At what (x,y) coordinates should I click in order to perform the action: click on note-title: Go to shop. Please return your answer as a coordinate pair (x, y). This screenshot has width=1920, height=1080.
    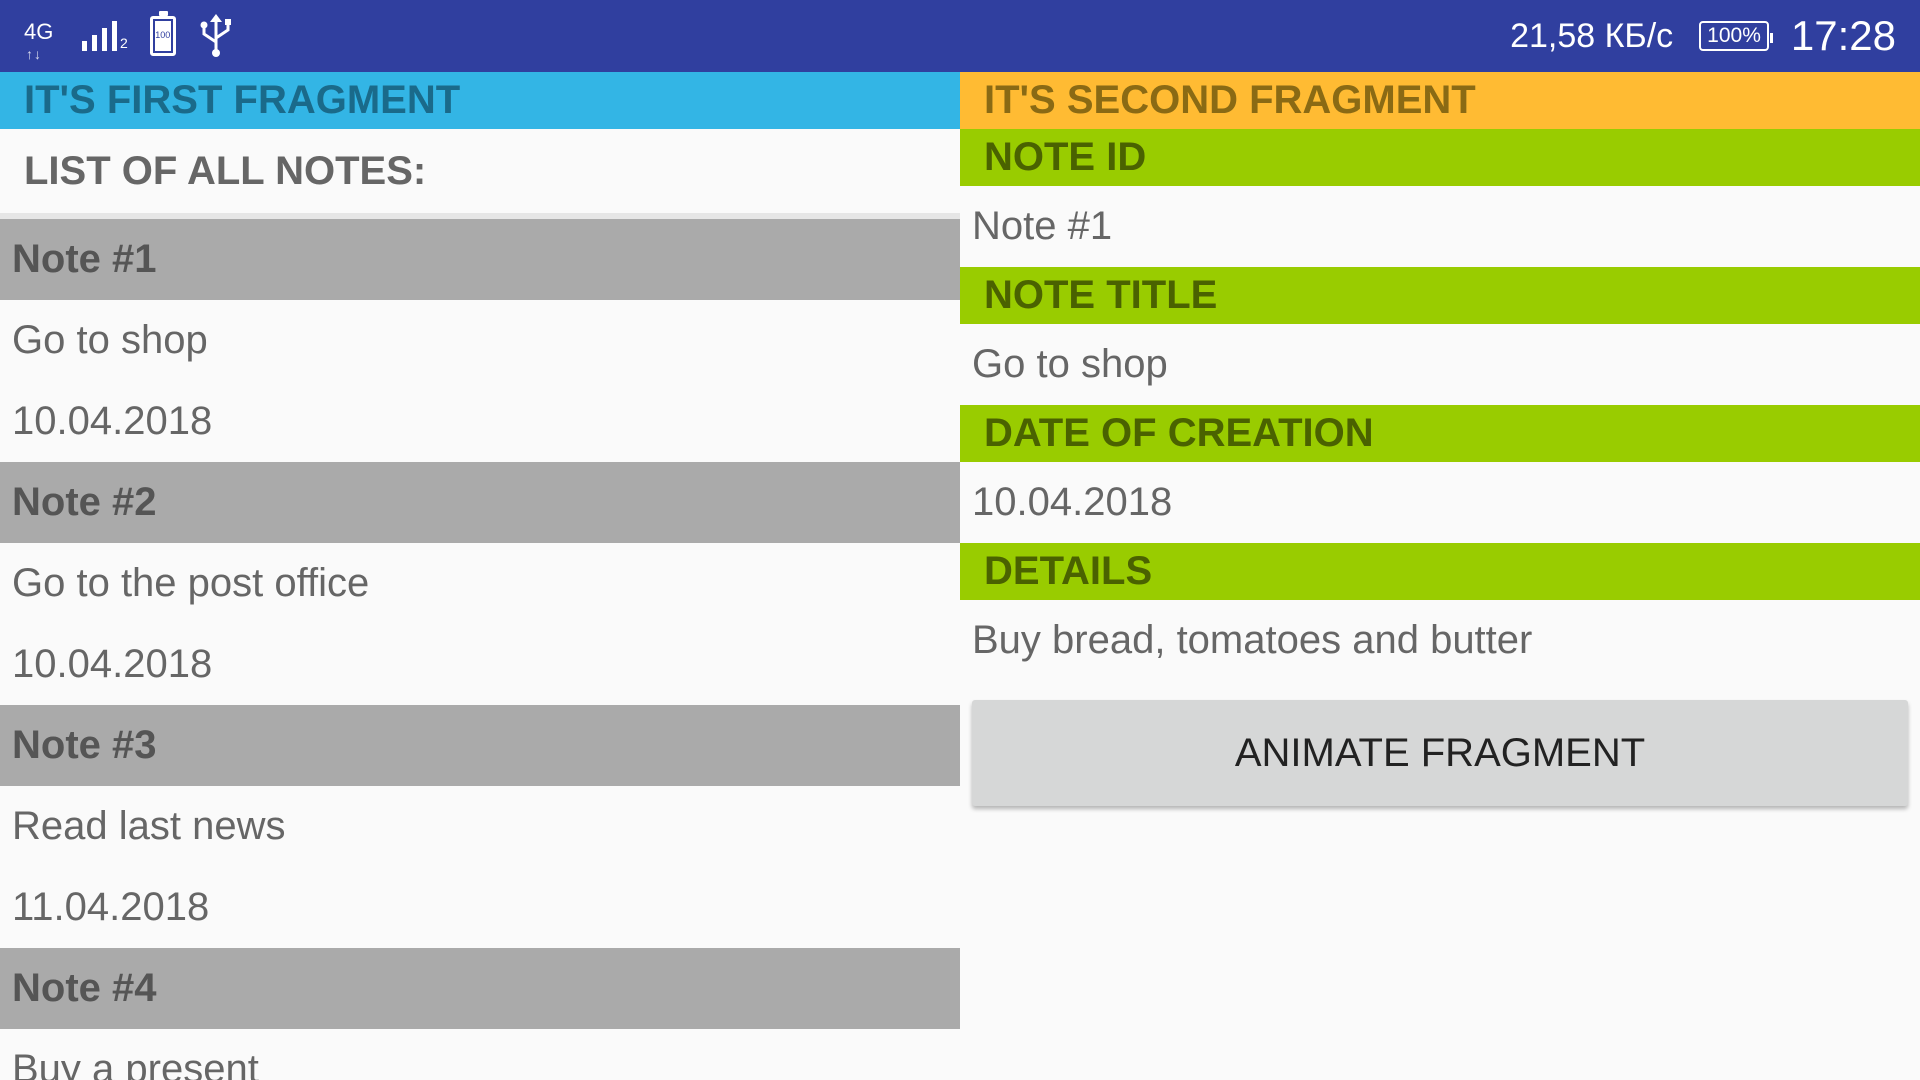
    Looking at the image, I should click on (480, 340).